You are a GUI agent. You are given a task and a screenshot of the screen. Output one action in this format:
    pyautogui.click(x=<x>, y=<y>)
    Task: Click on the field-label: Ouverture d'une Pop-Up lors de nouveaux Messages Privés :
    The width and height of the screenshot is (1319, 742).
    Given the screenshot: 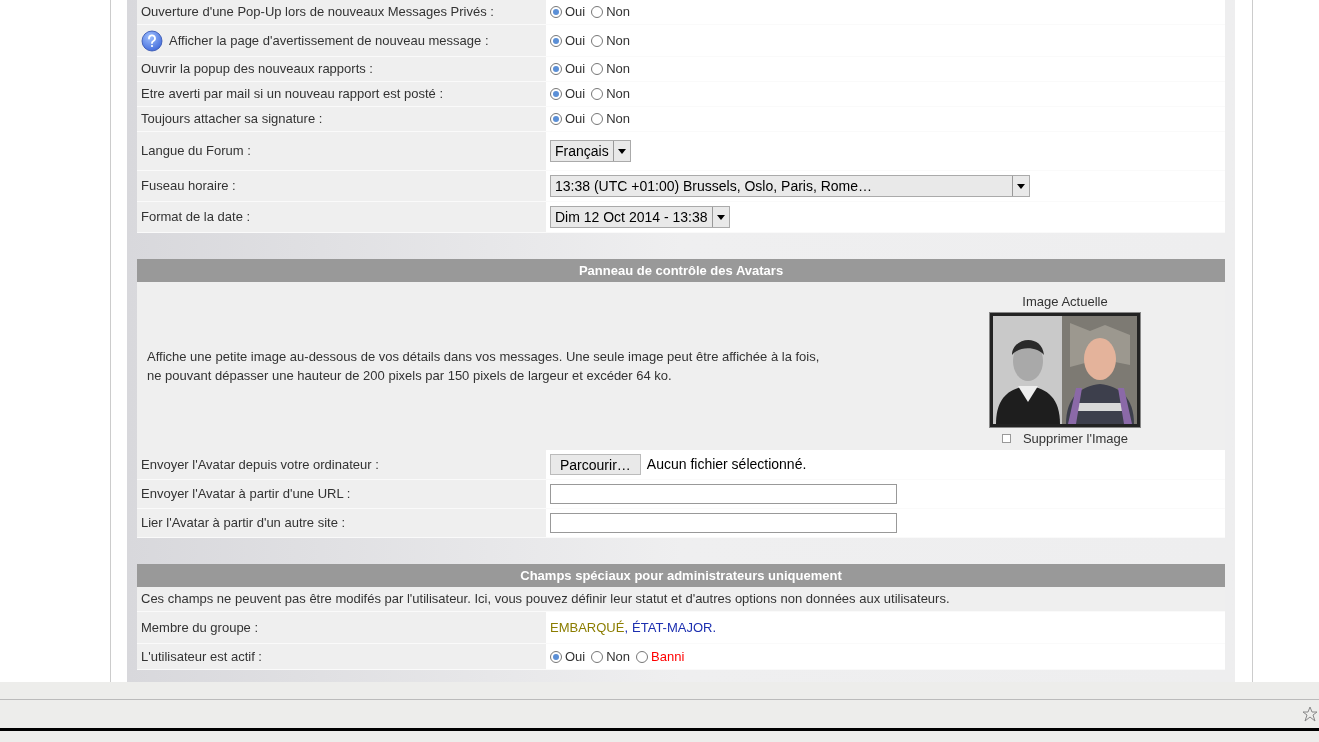 What is the action you would take?
    pyautogui.click(x=317, y=12)
    